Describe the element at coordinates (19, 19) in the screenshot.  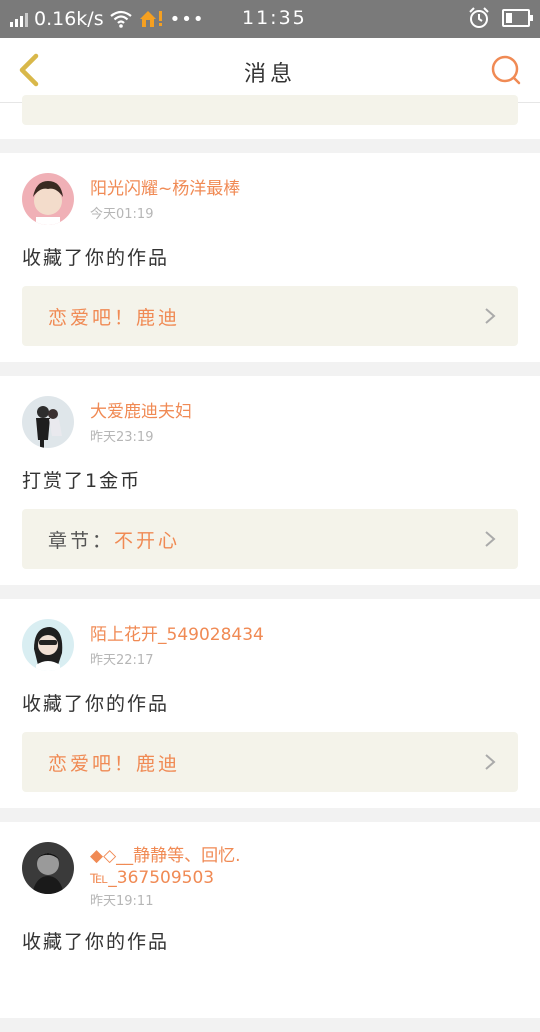
I see `signal-icon` at that location.